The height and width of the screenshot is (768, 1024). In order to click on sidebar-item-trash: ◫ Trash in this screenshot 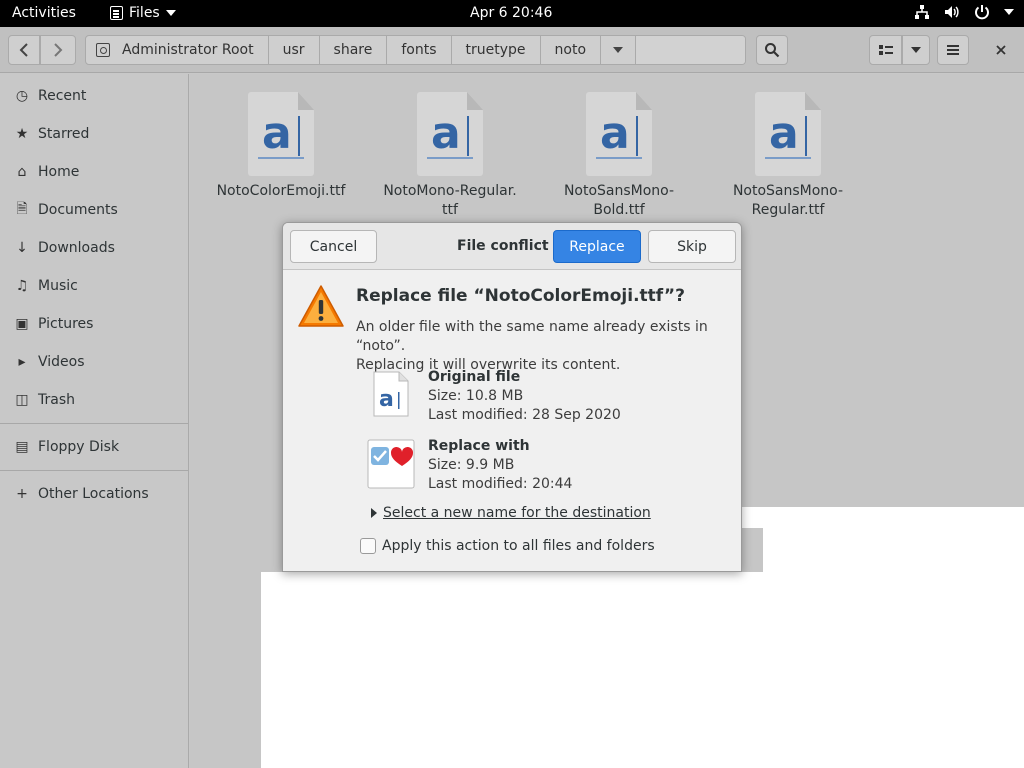, I will do `click(94, 400)`.